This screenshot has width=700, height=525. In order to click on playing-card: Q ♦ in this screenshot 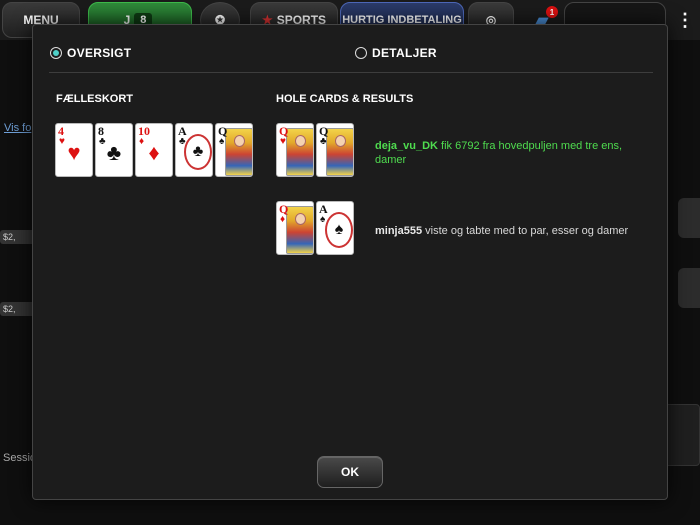, I will do `click(295, 228)`.